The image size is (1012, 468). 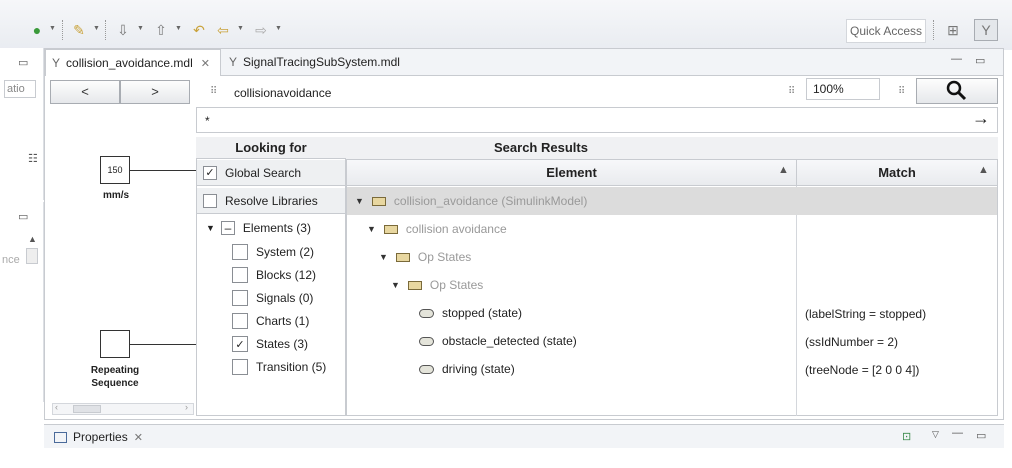 What do you see at coordinates (115, 344) in the screenshot?
I see `repeating-sequence-block` at bounding box center [115, 344].